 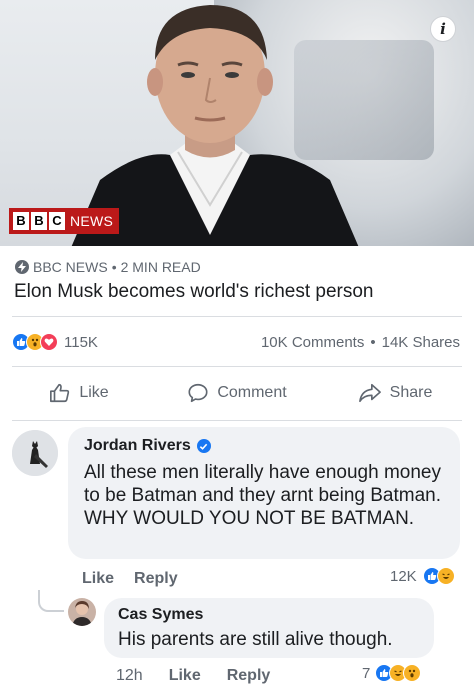 I want to click on info-icon: i, so click(x=443, y=29).